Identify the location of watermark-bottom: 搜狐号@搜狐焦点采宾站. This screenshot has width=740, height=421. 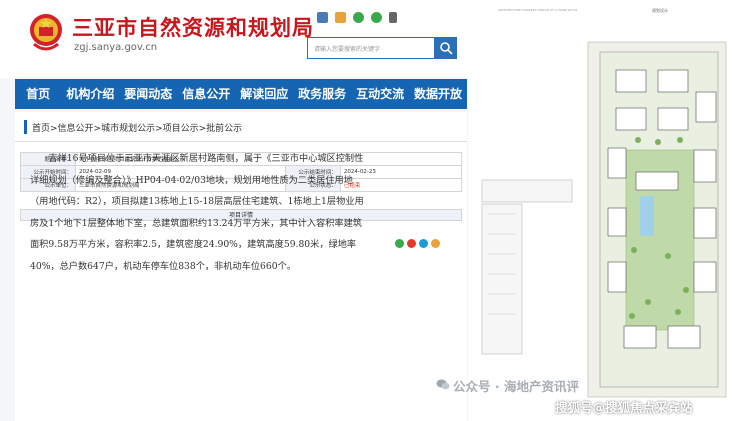
(624, 407).